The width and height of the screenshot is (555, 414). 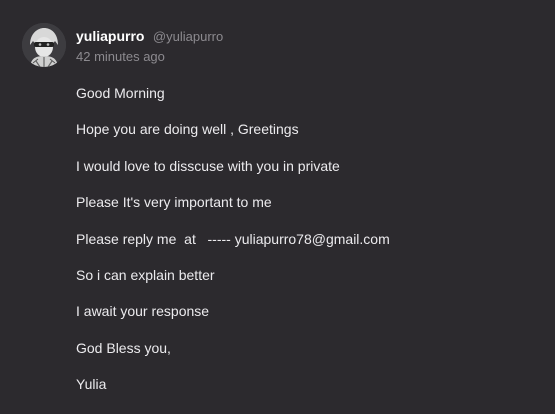 What do you see at coordinates (110, 36) in the screenshot?
I see `author-display-name: yuliapurro` at bounding box center [110, 36].